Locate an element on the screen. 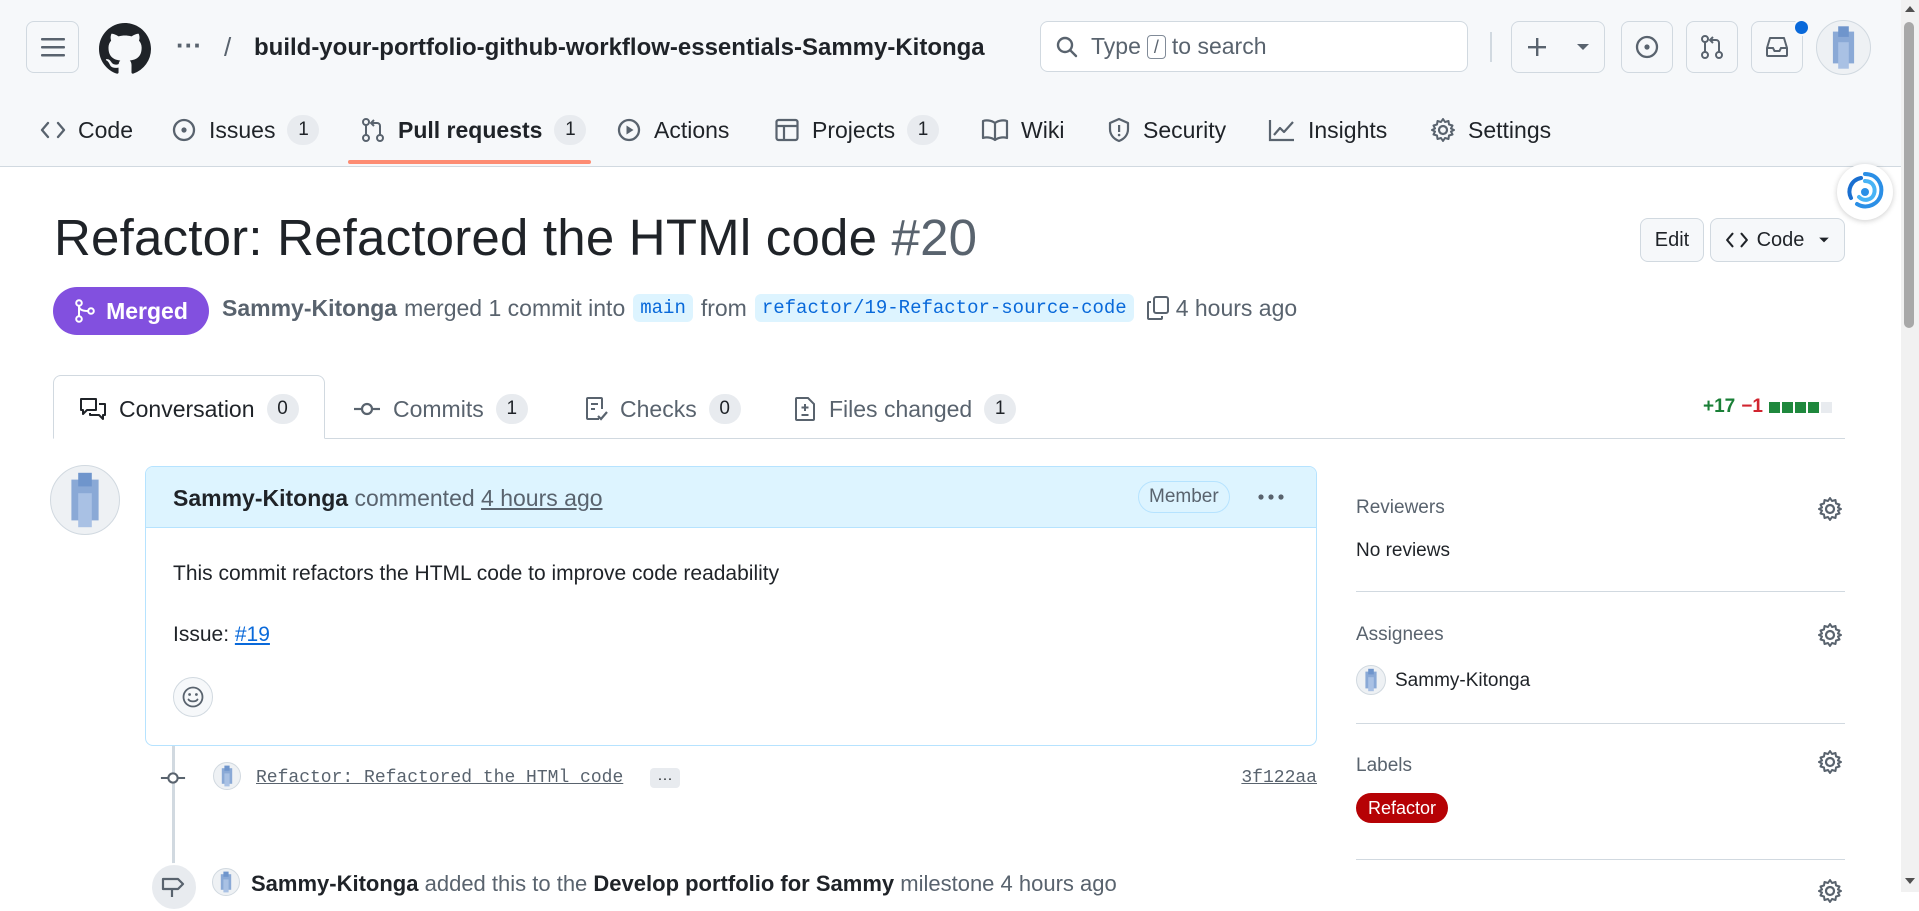 This screenshot has height=911, width=1919. nav-pull-requests: Pull requests 1 is located at coordinates (473, 130).